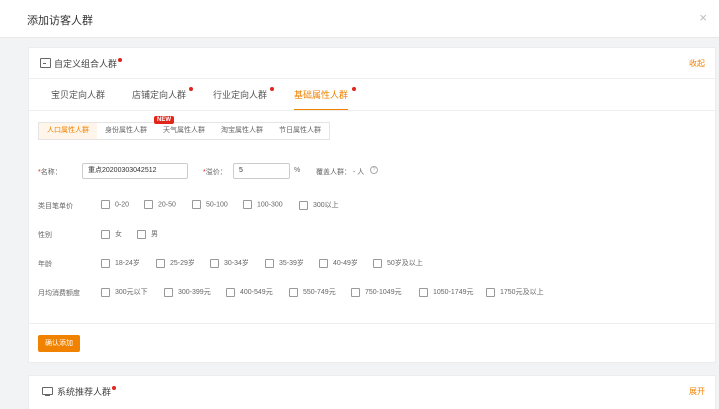 This screenshot has width=719, height=409. I want to click on premium-unit: %, so click(297, 170).